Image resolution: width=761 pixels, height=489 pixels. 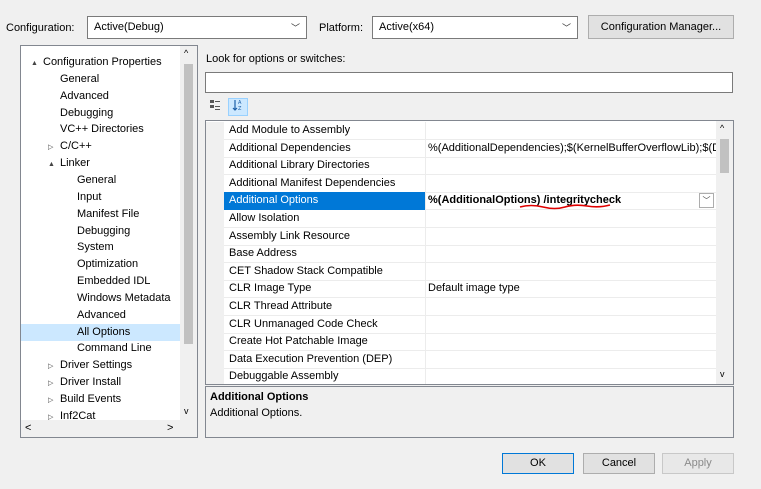 I want to click on tree-item-label: Driver Settings, so click(x=96, y=365).